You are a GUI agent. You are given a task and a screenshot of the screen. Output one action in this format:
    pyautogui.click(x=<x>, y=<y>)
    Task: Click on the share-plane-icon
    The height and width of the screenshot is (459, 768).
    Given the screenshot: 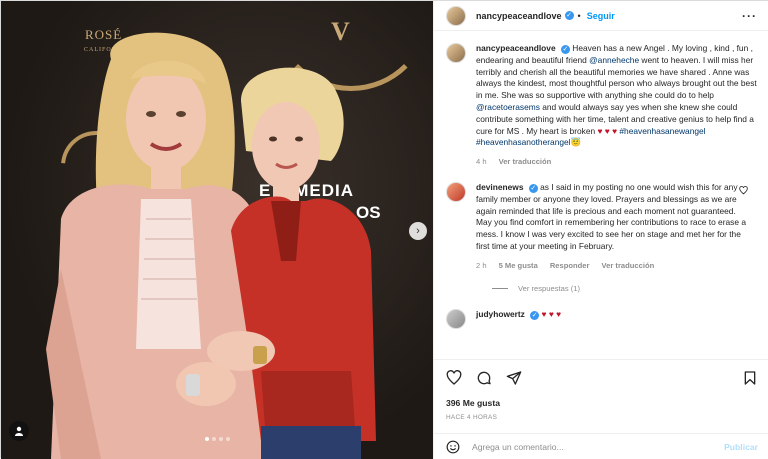 What is the action you would take?
    pyautogui.click(x=514, y=378)
    